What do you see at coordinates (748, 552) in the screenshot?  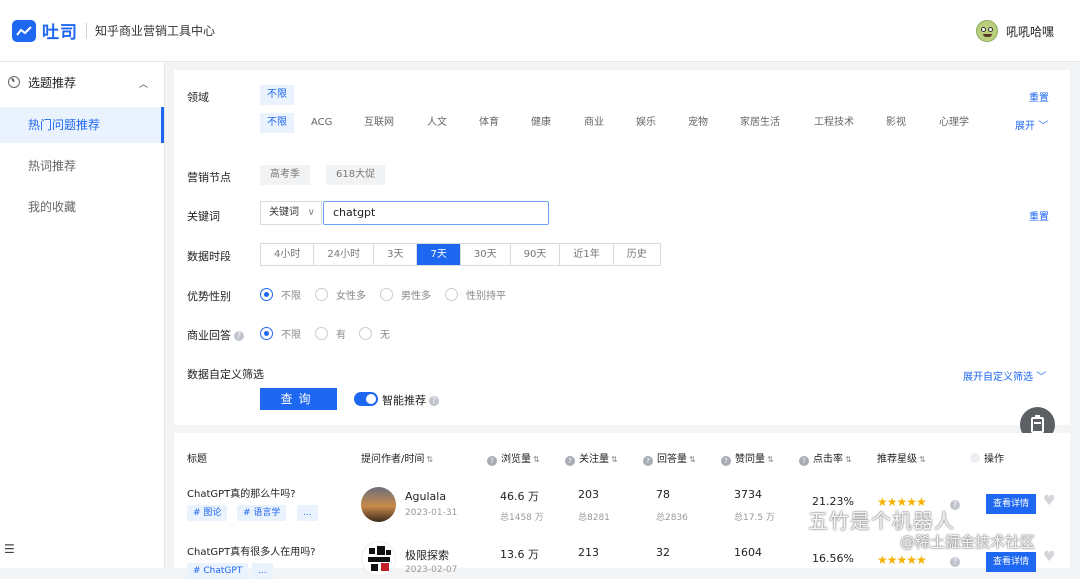 I see `likes-value: 1604` at bounding box center [748, 552].